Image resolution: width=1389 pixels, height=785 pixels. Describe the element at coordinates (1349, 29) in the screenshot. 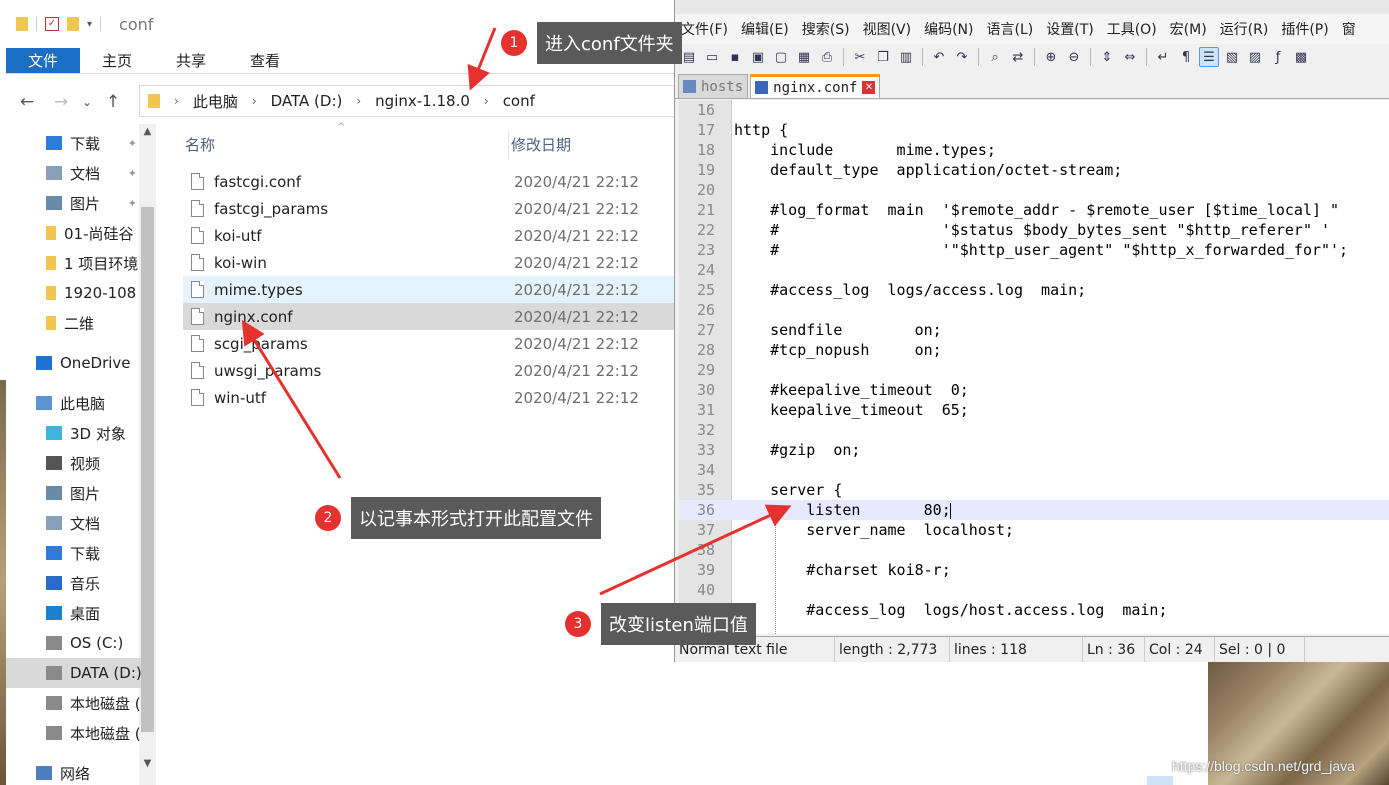

I see `menu-item: 窗` at that location.